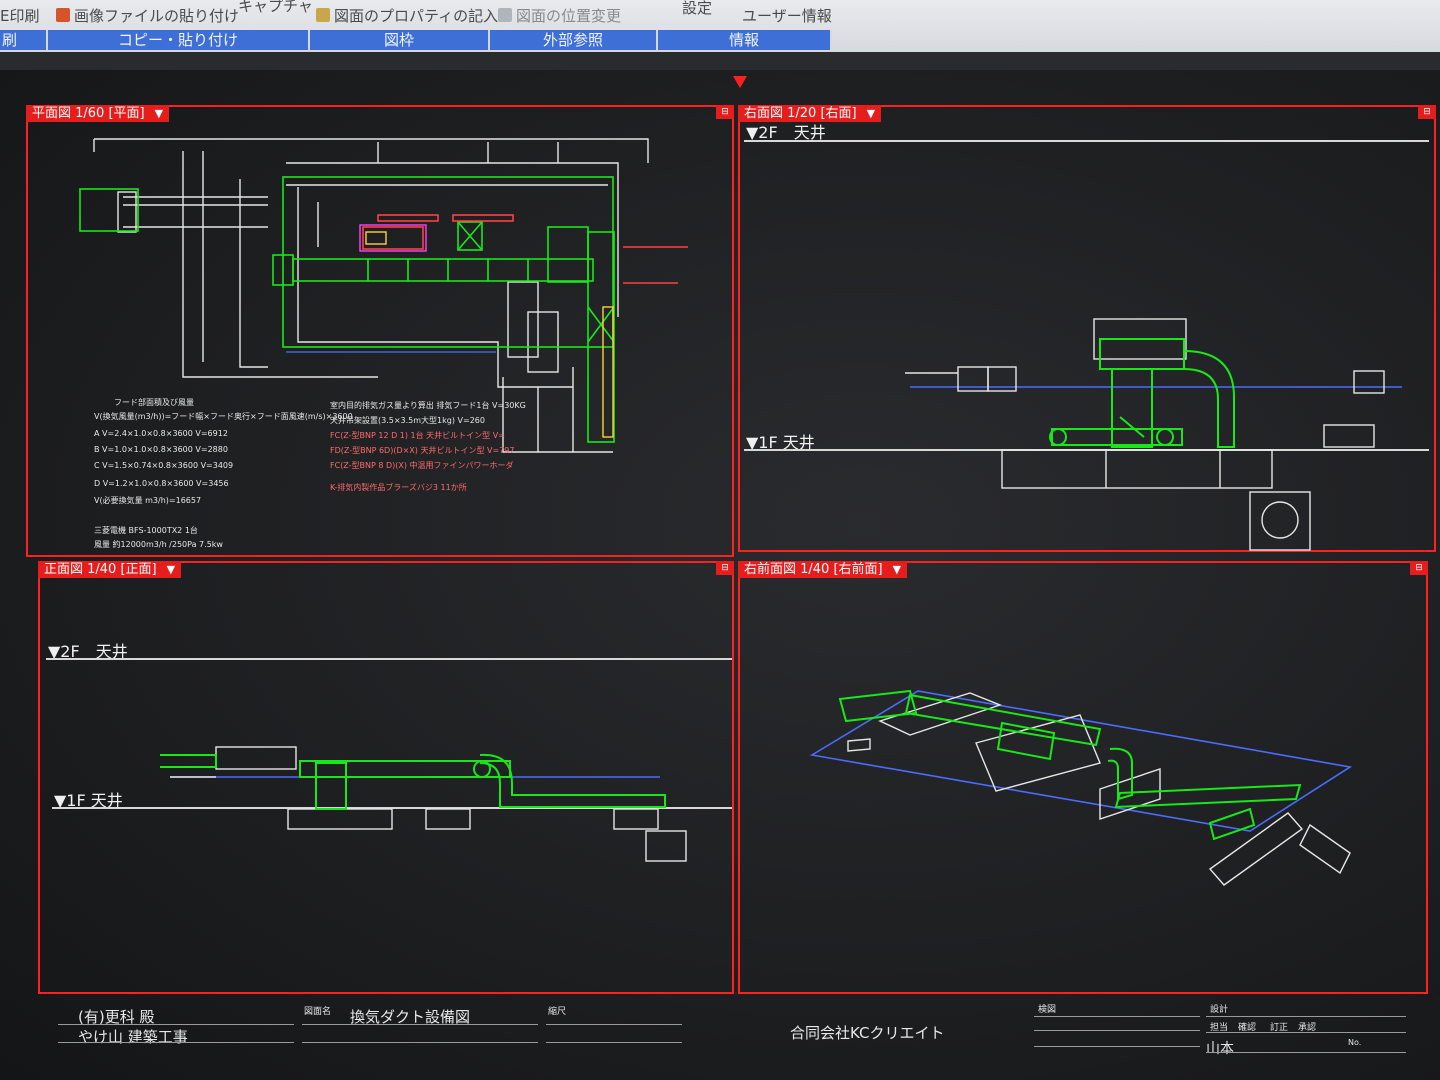 The image size is (1440, 1080). I want to click on settings-button: 設定, so click(697, 10).